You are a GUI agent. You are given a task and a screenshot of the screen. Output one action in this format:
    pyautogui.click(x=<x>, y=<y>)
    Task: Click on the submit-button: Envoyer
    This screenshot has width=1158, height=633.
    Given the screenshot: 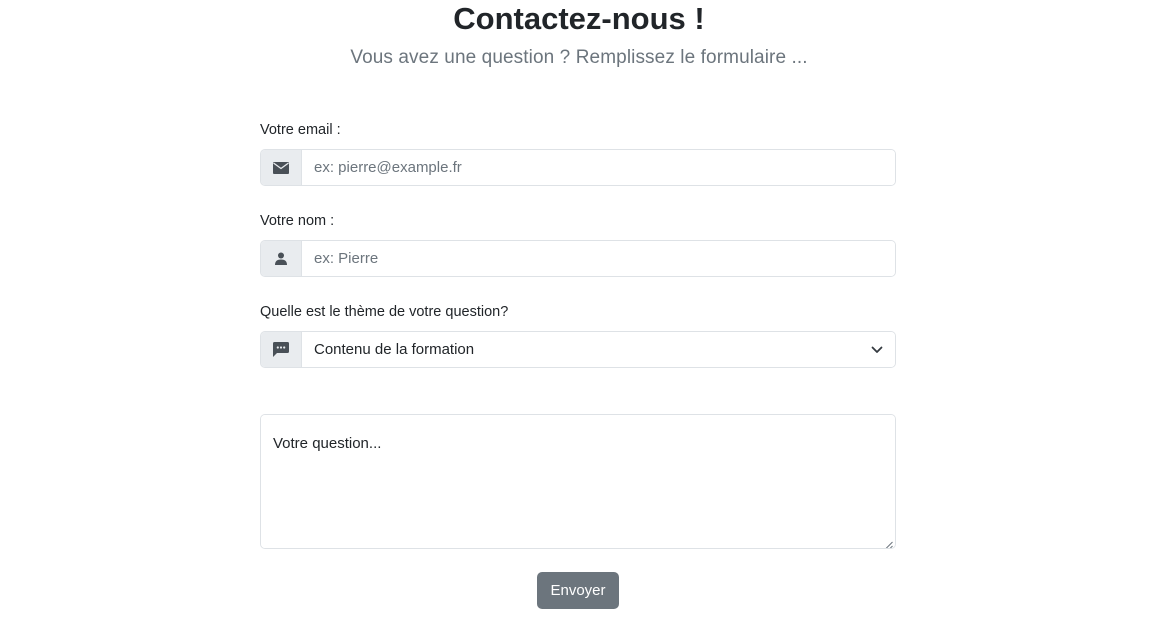 What is the action you would take?
    pyautogui.click(x=578, y=590)
    